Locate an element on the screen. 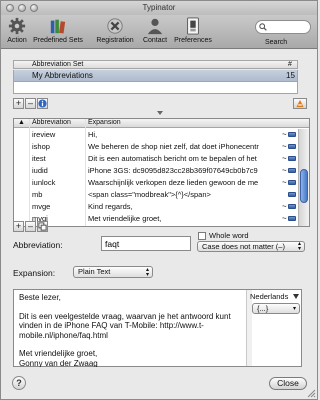 This screenshot has width=320, height=400. table-row: mb <span class="modbreak">{^}</span> is located at coordinates (155, 194).